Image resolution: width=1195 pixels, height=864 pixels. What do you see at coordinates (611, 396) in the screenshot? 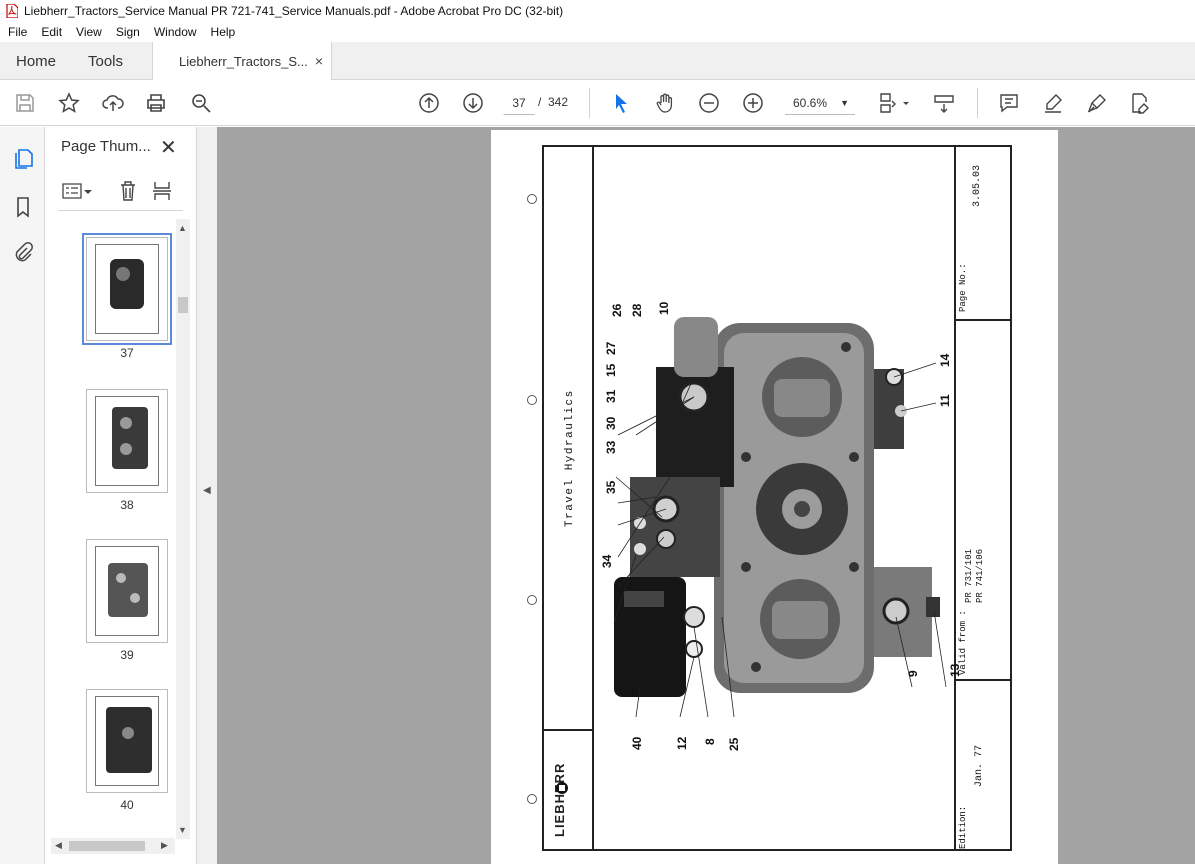
I see `callout-label: 31` at bounding box center [611, 396].